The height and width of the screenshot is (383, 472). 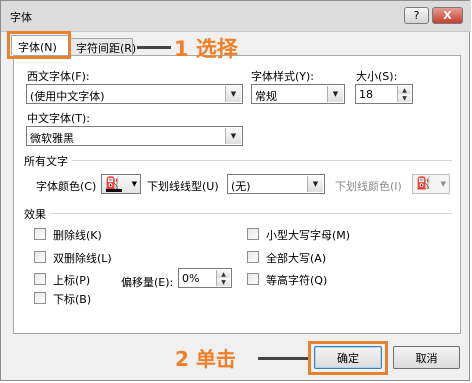 I want to click on font-style-select: 常规 ▼, so click(x=298, y=94).